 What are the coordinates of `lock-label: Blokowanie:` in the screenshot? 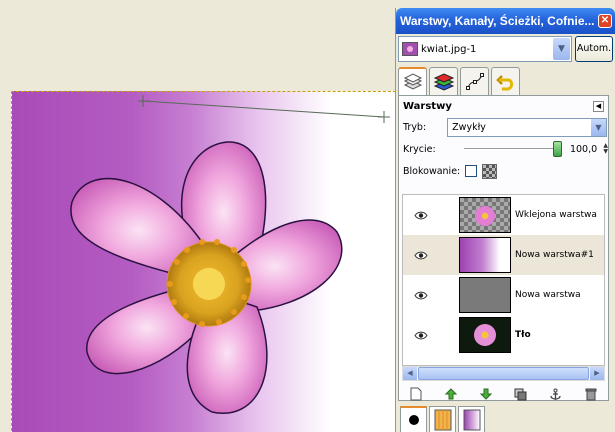 It's located at (432, 171).